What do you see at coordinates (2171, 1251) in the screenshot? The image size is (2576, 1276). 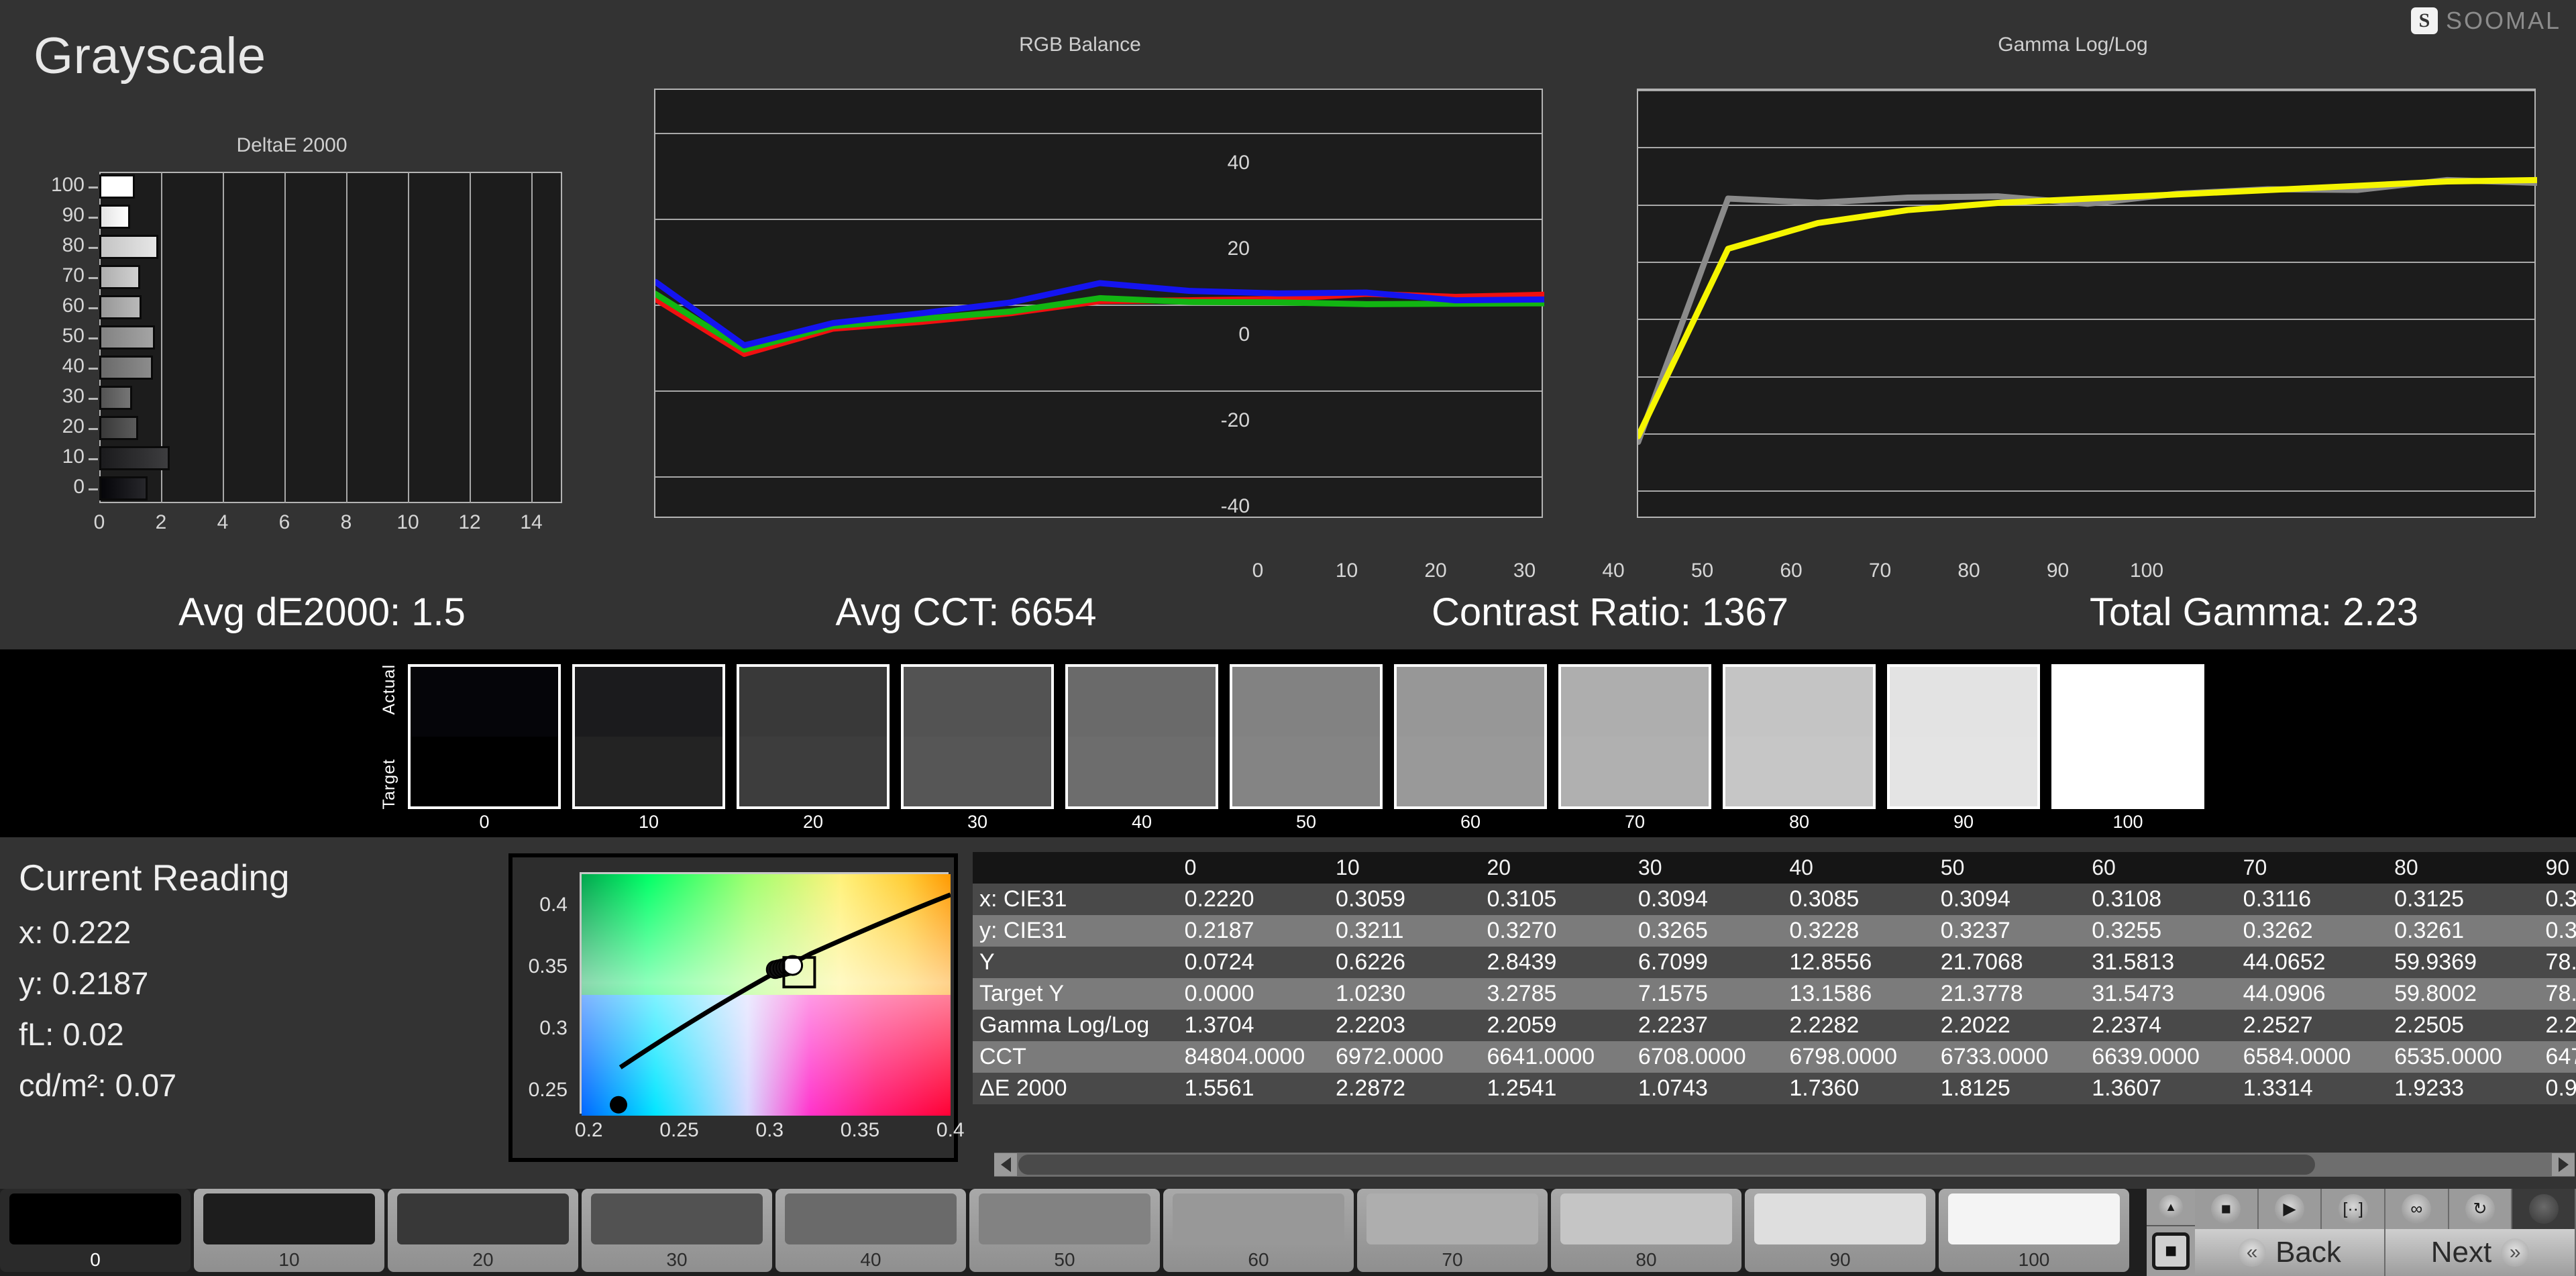 I see `stop-large-button: ■` at bounding box center [2171, 1251].